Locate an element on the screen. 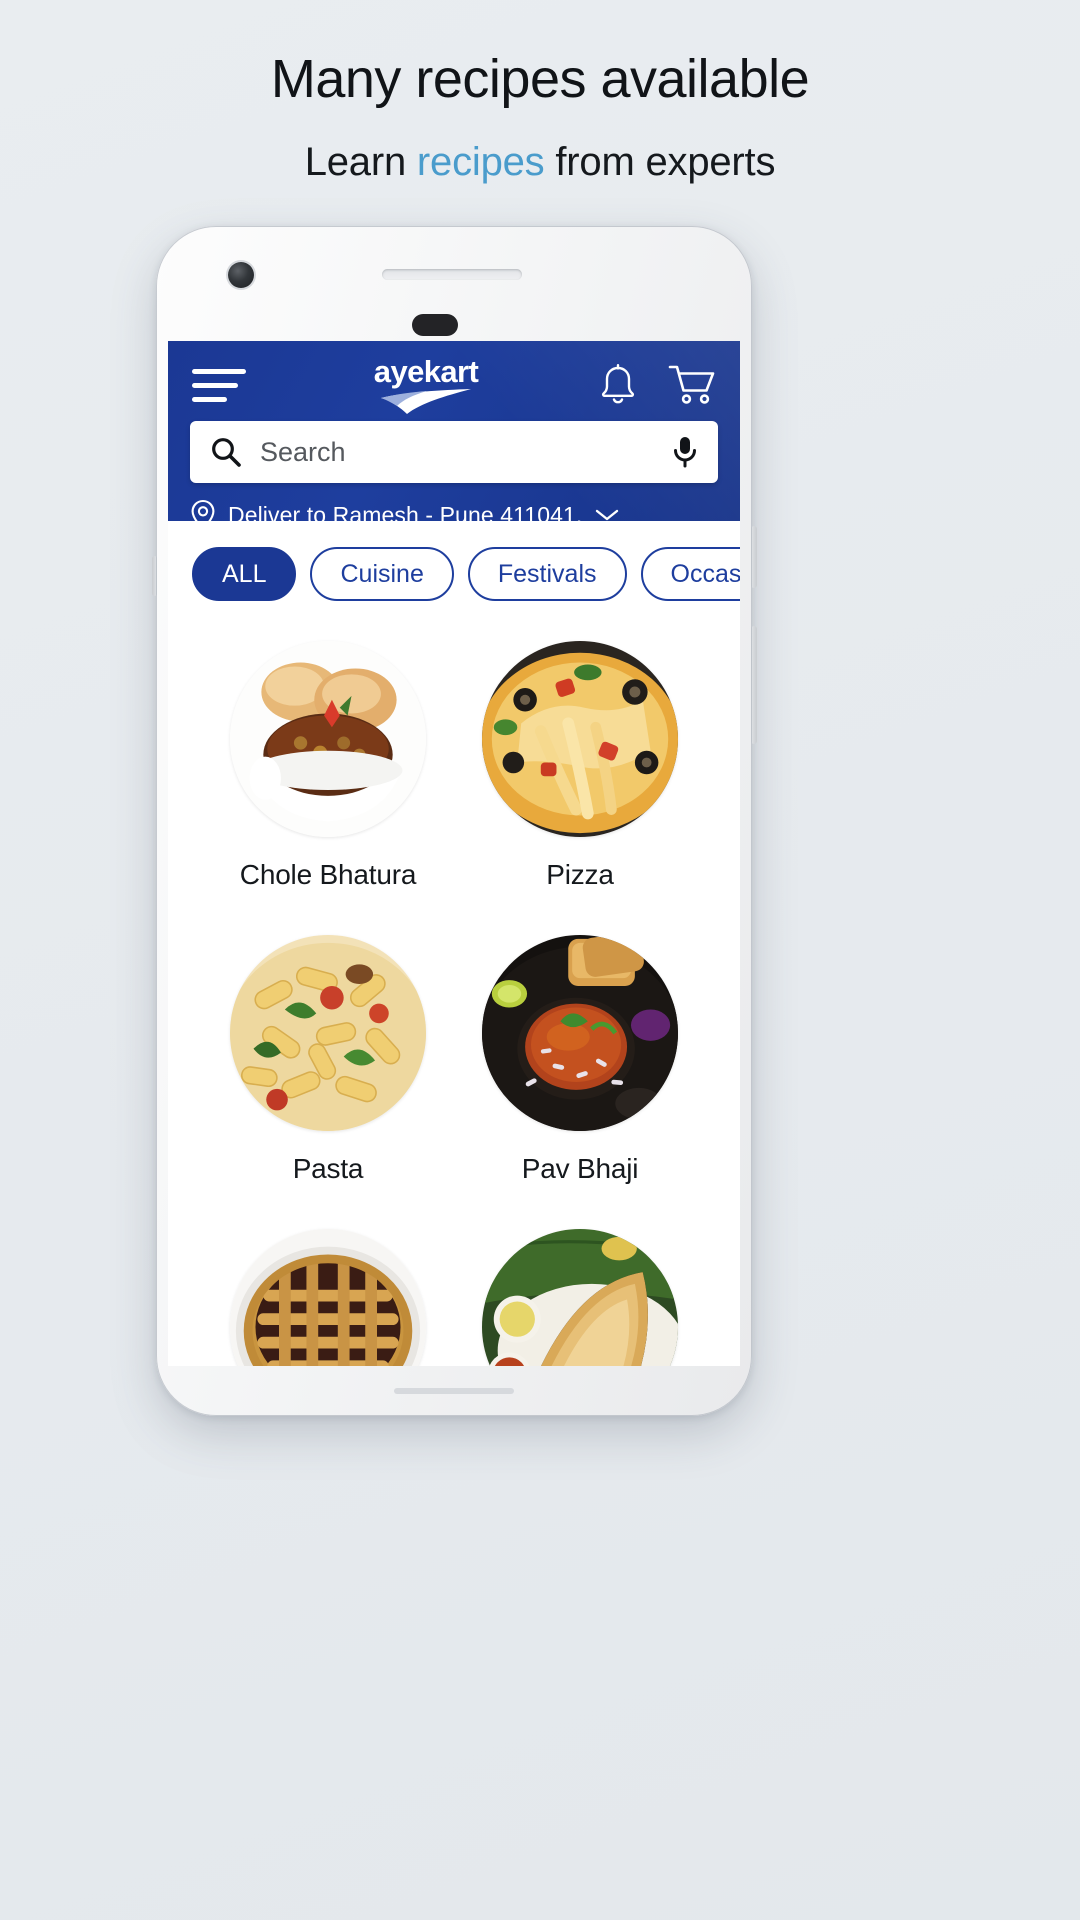  search-bar-container is located at coordinates (454, 449).